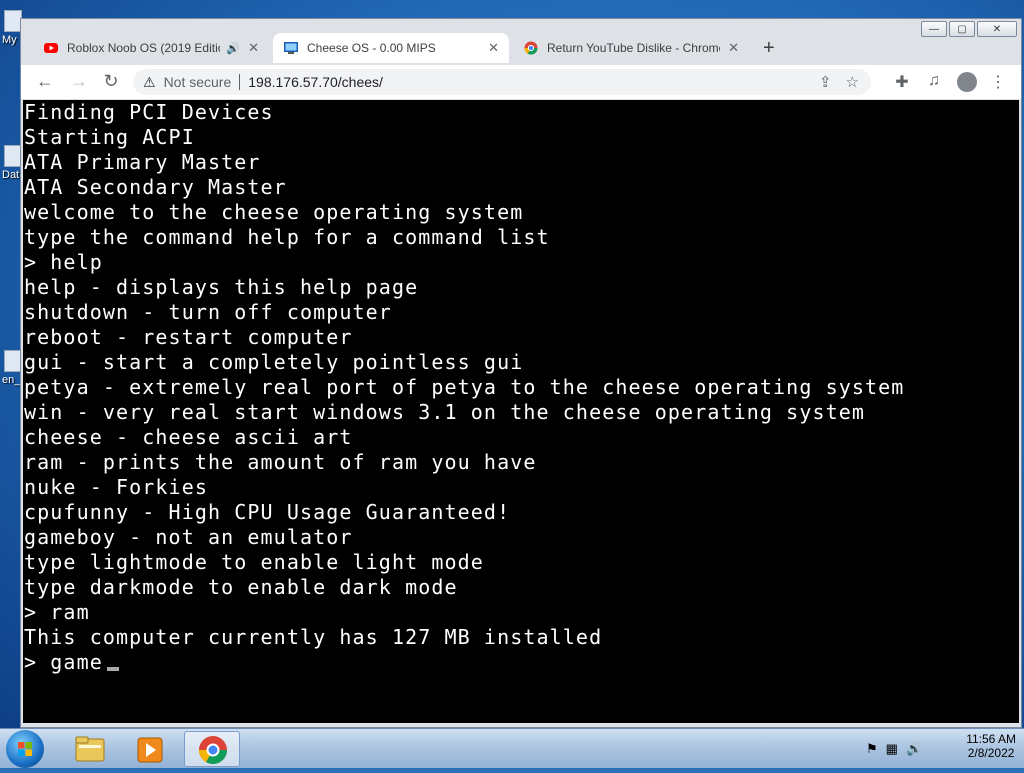  What do you see at coordinates (852, 82) in the screenshot?
I see `bookmark-star-icon: ☆` at bounding box center [852, 82].